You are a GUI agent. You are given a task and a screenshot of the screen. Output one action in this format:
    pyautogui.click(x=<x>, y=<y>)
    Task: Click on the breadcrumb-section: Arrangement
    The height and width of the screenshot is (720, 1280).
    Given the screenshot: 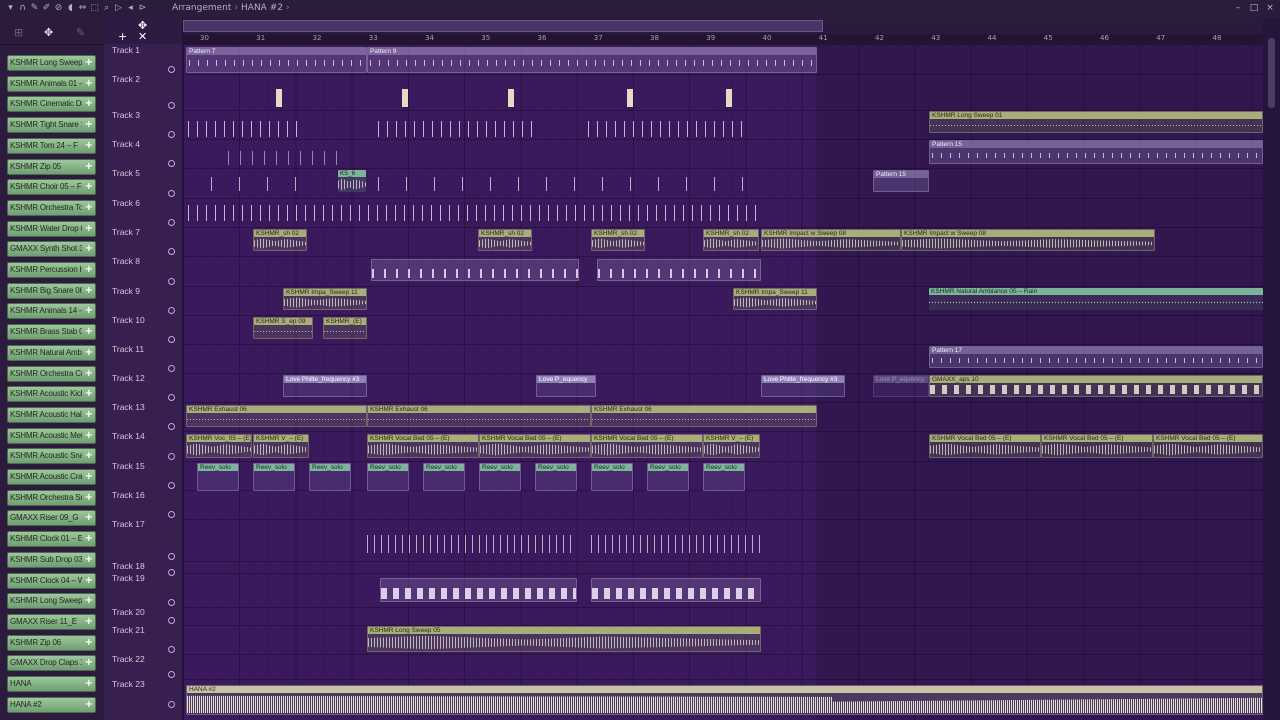 What is the action you would take?
    pyautogui.click(x=201, y=8)
    